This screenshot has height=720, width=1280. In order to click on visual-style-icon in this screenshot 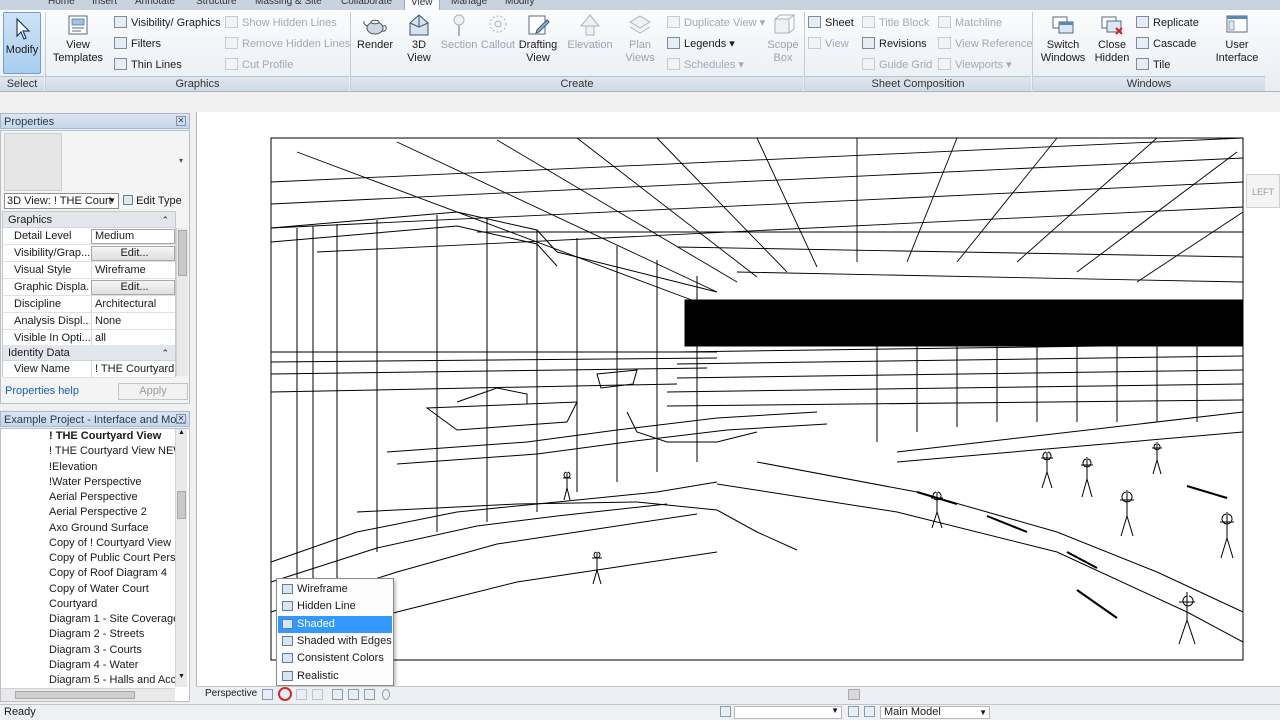, I will do `click(285, 694)`.